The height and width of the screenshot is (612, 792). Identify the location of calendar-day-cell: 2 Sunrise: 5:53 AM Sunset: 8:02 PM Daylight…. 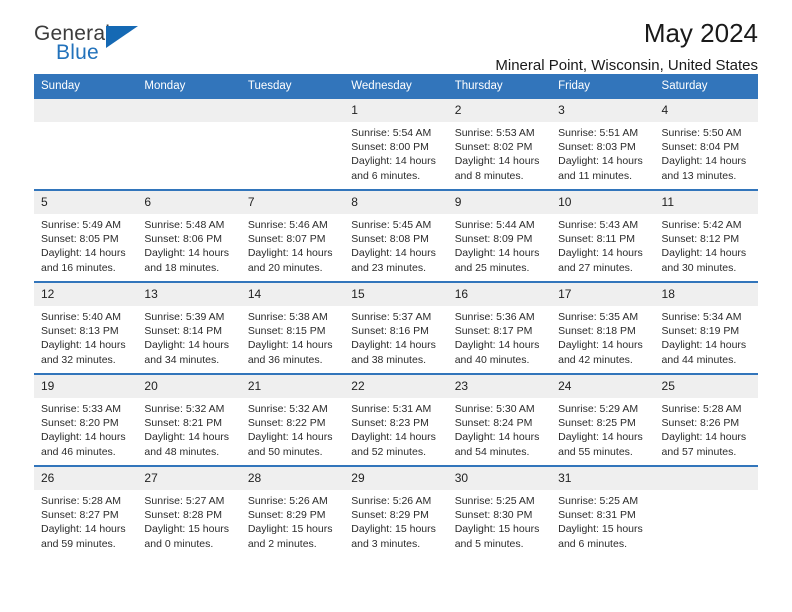
(499, 144).